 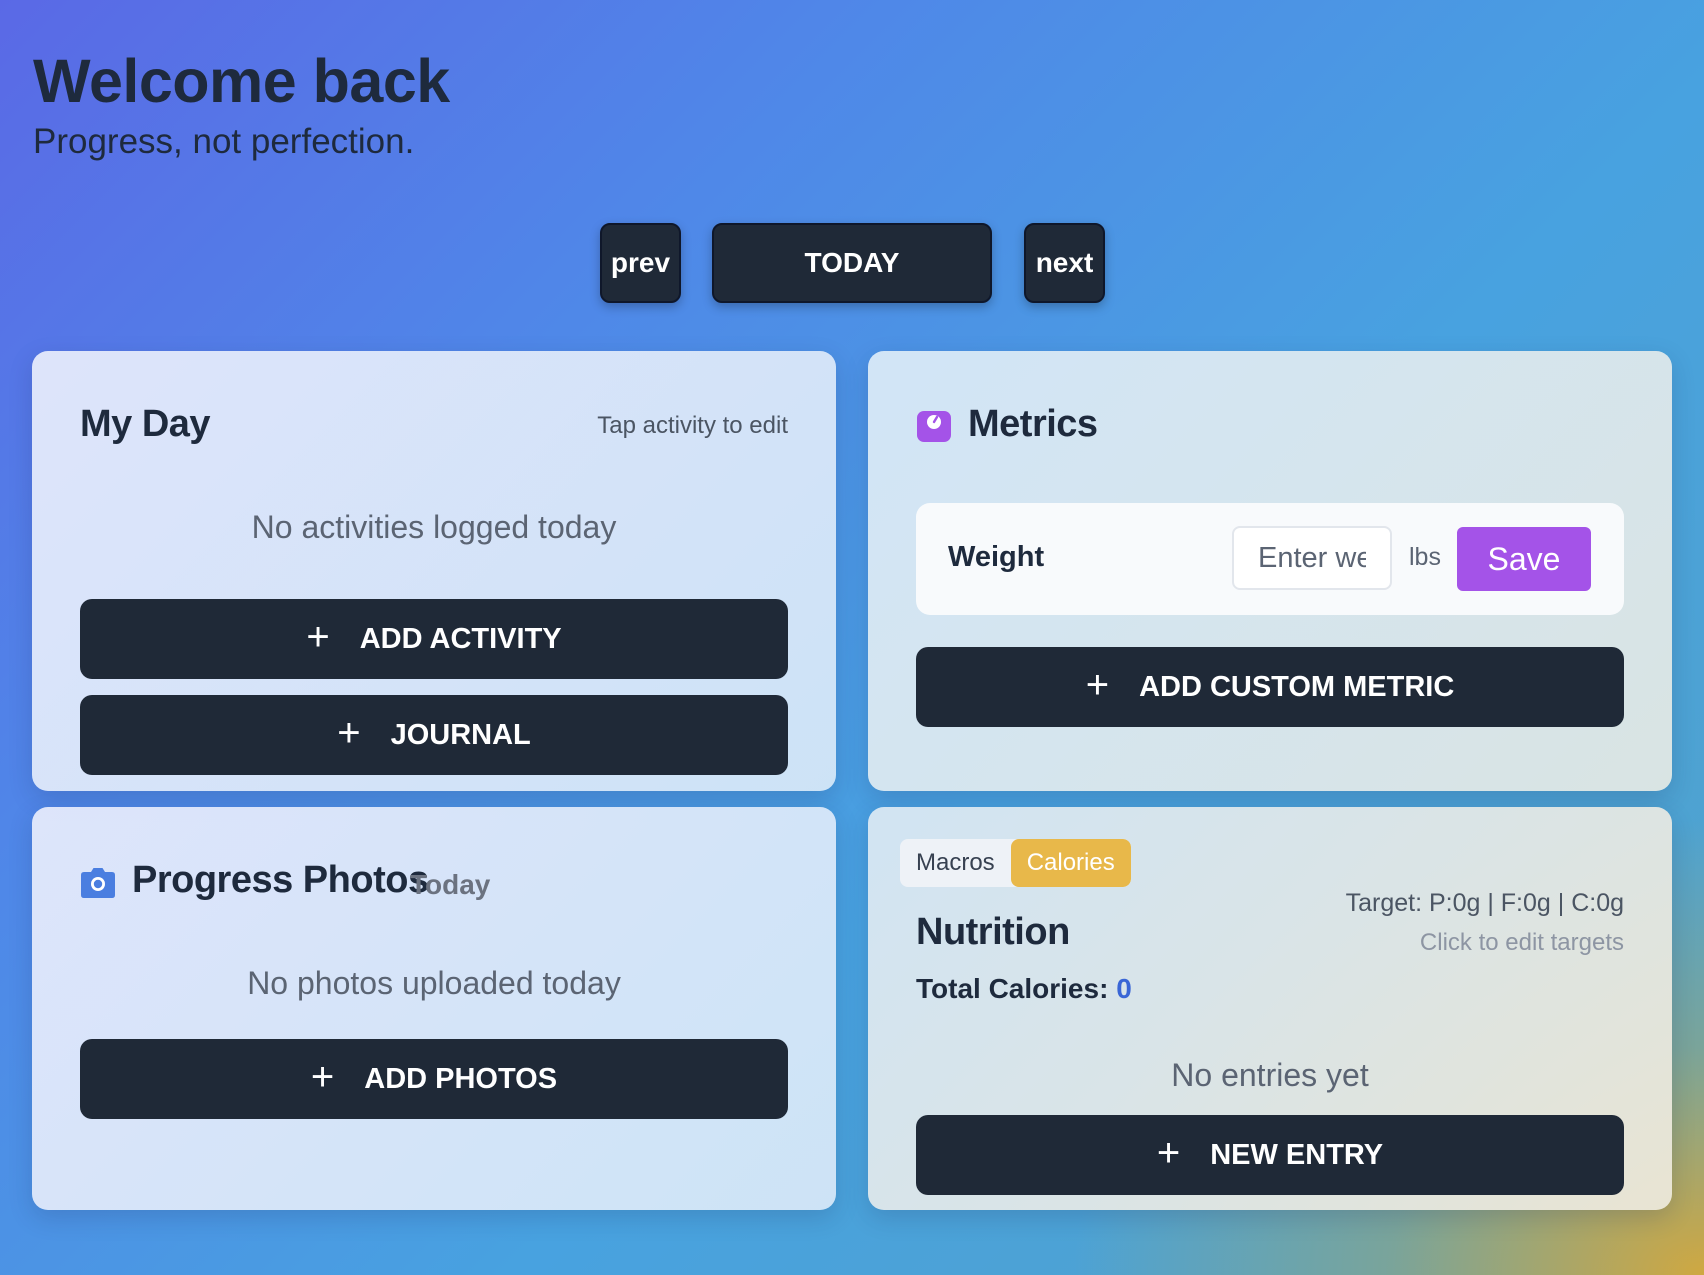 I want to click on date-navigation: prev TODAY next, so click(x=852, y=263).